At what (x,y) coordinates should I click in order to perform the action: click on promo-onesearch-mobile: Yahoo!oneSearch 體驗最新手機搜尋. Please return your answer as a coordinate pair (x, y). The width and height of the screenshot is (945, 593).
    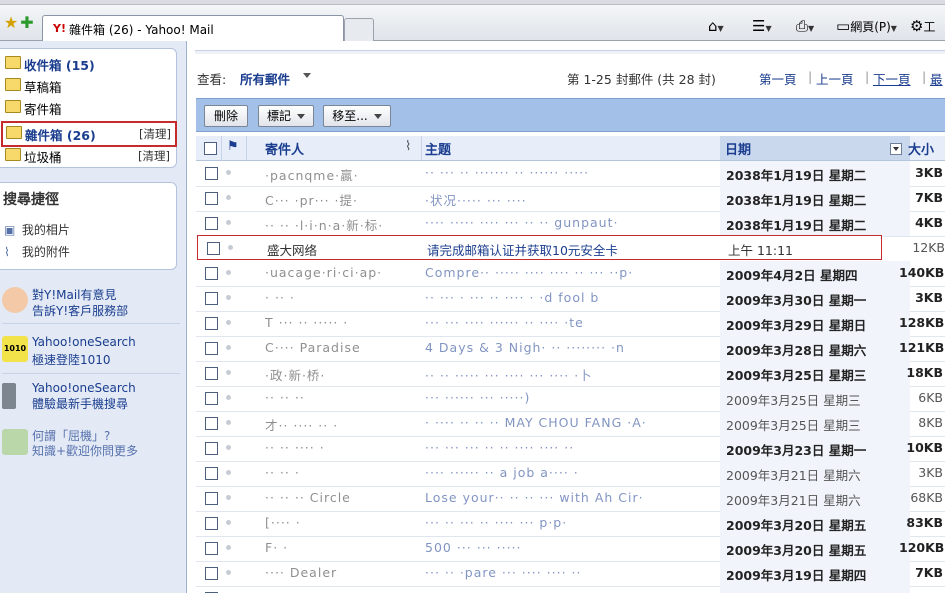
    Looking at the image, I should click on (92, 399).